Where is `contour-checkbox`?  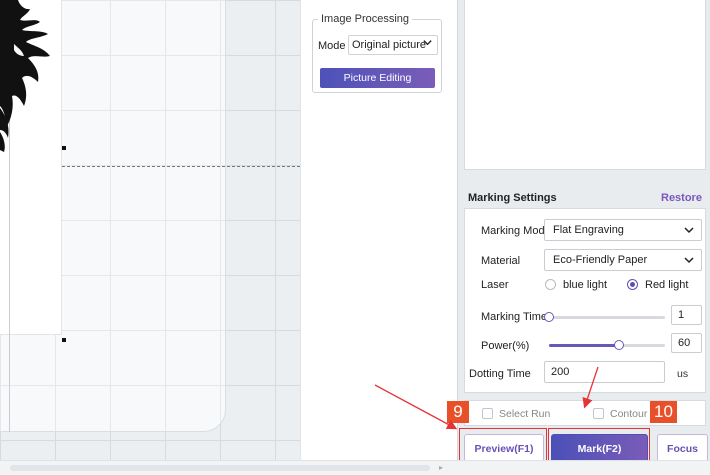 contour-checkbox is located at coordinates (598, 413).